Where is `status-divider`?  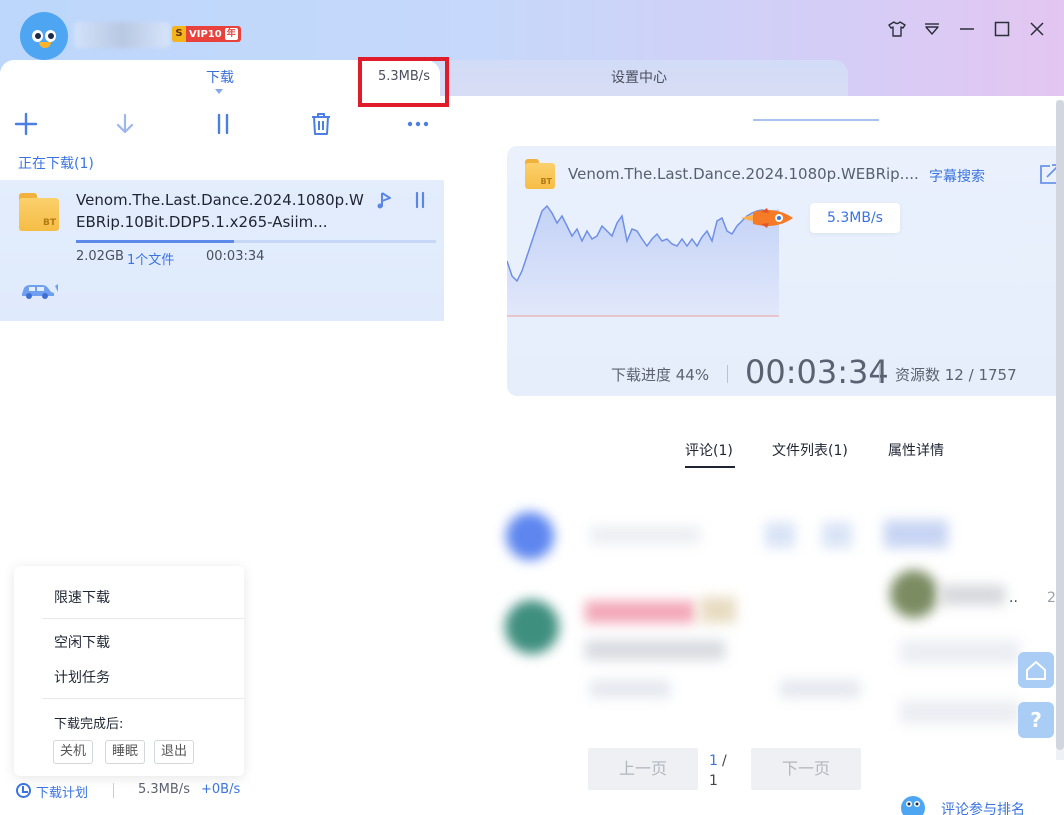 status-divider is located at coordinates (113, 790).